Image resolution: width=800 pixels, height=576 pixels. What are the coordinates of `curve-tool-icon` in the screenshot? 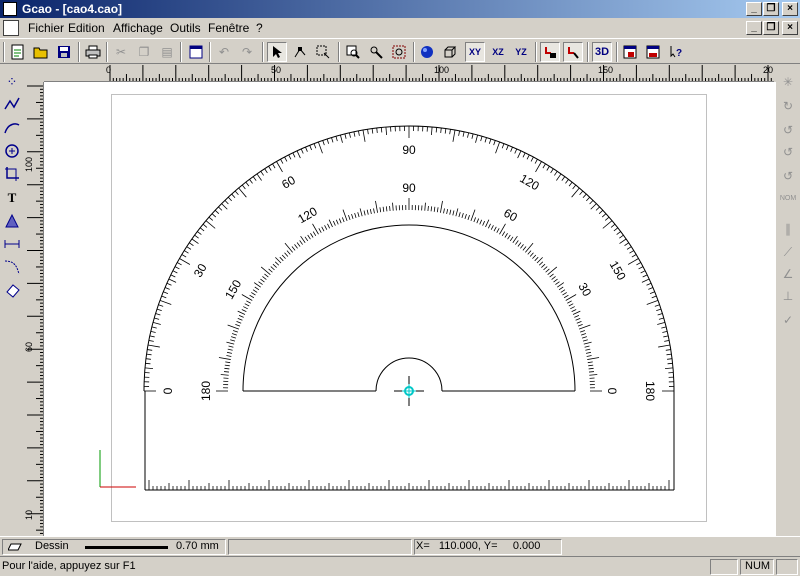 It's located at (12, 267).